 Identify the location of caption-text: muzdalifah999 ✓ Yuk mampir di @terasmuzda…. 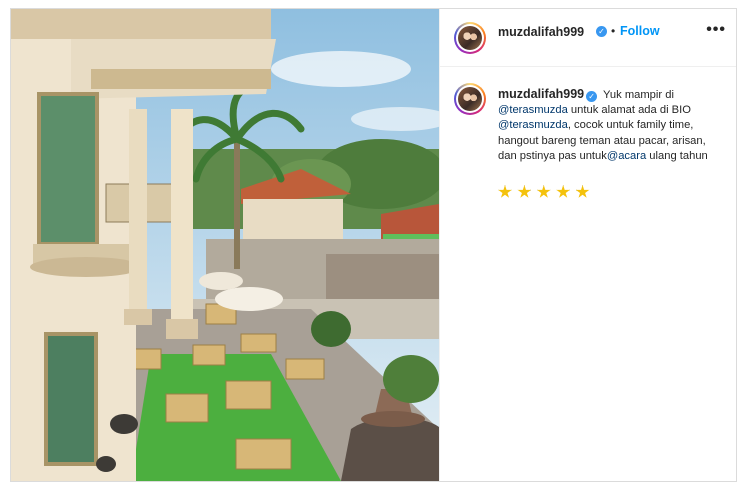
(610, 125).